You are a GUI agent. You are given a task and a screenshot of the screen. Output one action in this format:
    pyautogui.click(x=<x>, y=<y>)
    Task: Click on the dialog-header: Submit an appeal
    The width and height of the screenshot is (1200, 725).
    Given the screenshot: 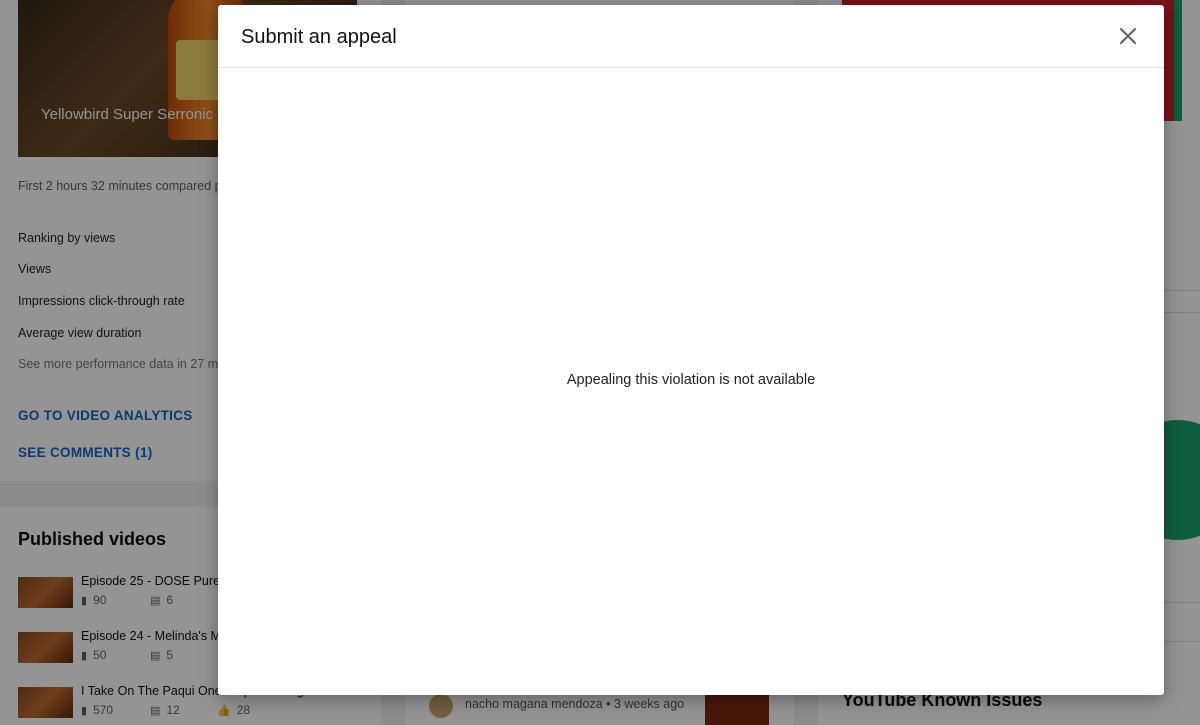 What is the action you would take?
    pyautogui.click(x=691, y=36)
    